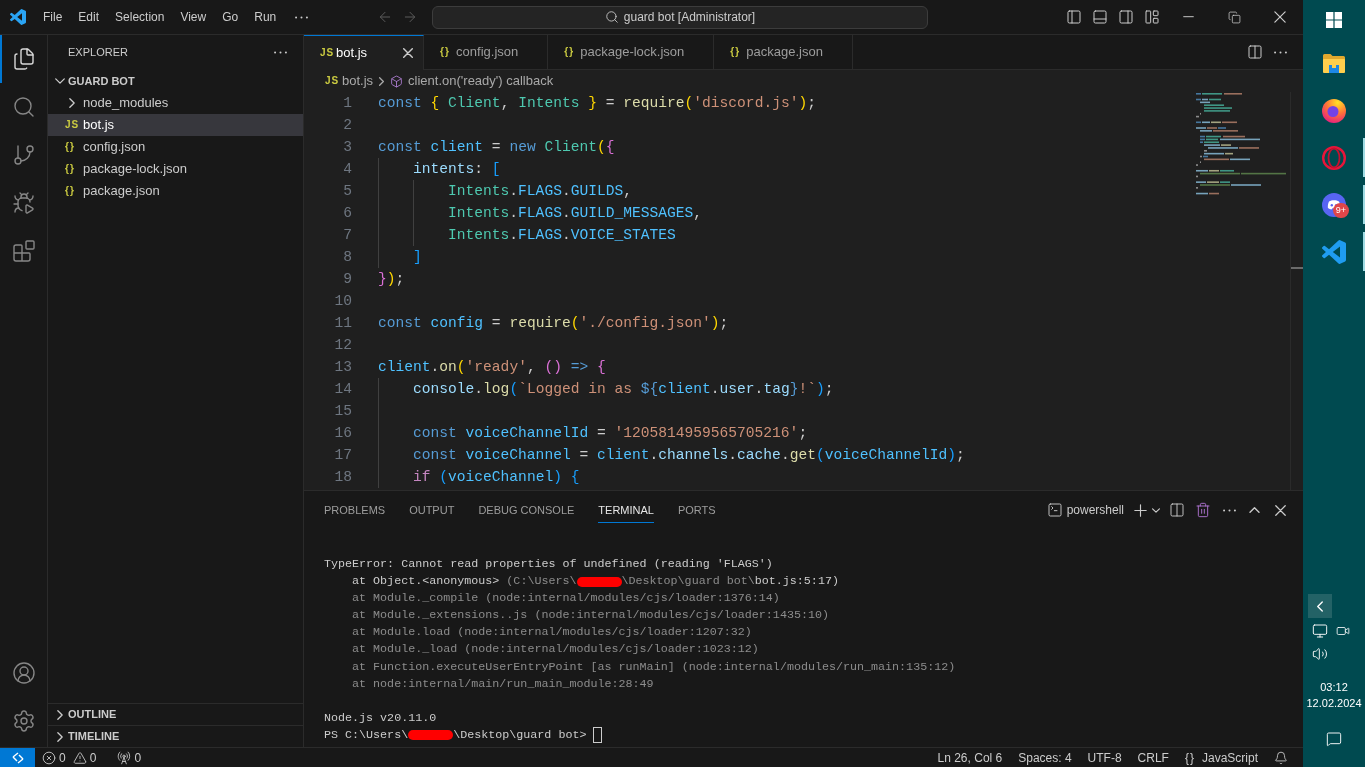  I want to click on split-editor-icon, so click(1255, 52).